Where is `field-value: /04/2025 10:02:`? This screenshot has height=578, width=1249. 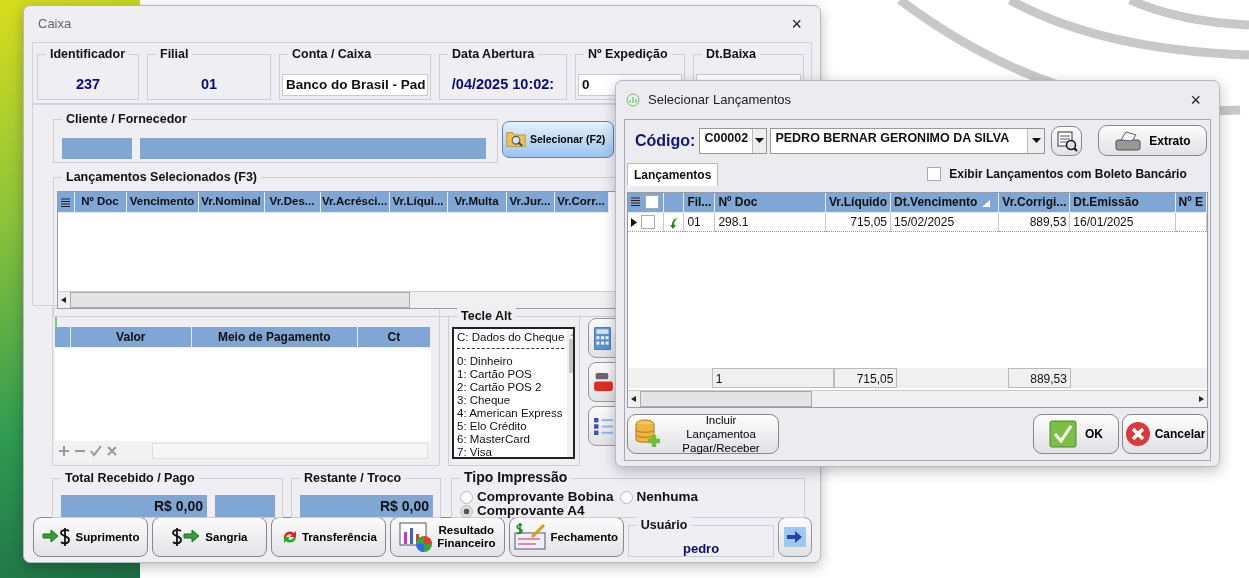
field-value: /04/2025 10:02: is located at coordinates (503, 85).